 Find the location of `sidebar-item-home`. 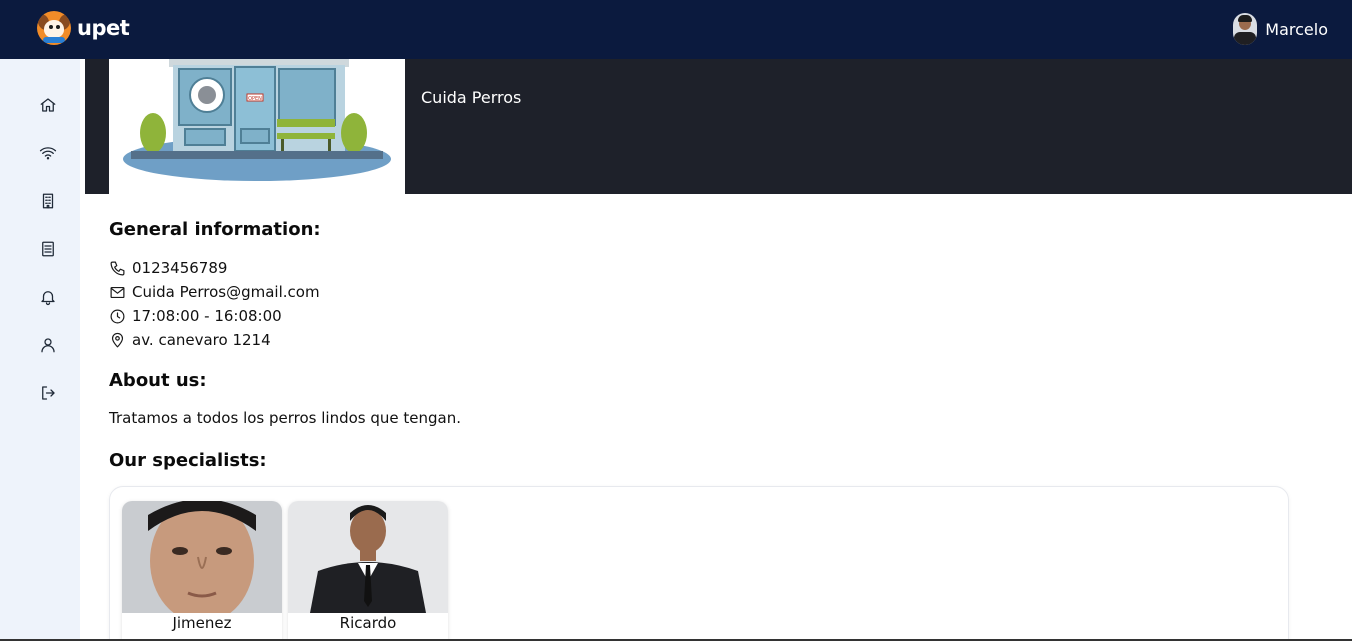

sidebar-item-home is located at coordinates (48, 105).